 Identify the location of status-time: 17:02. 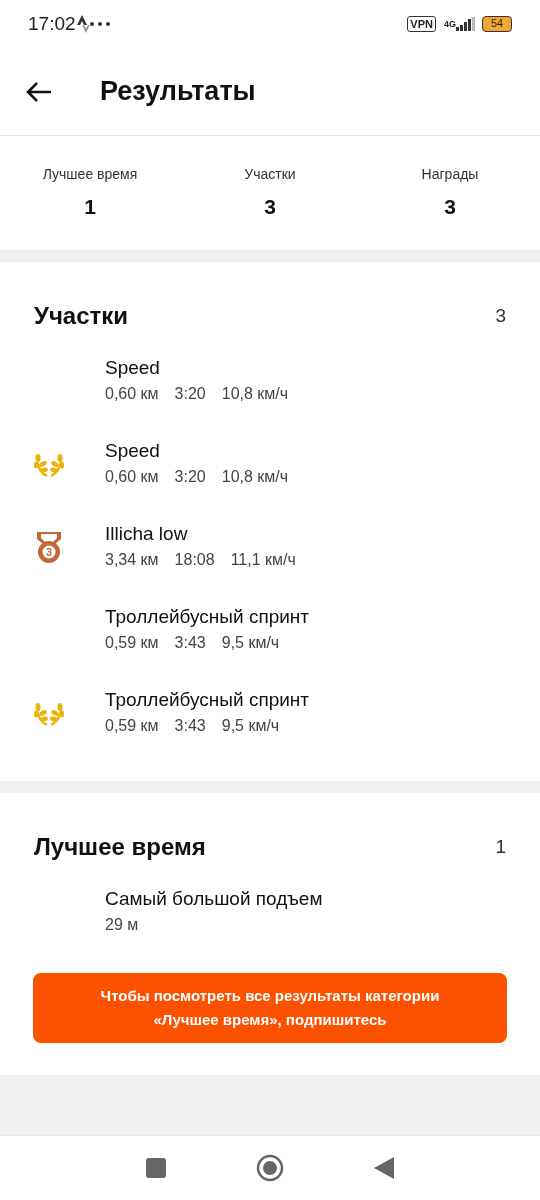
(52, 23).